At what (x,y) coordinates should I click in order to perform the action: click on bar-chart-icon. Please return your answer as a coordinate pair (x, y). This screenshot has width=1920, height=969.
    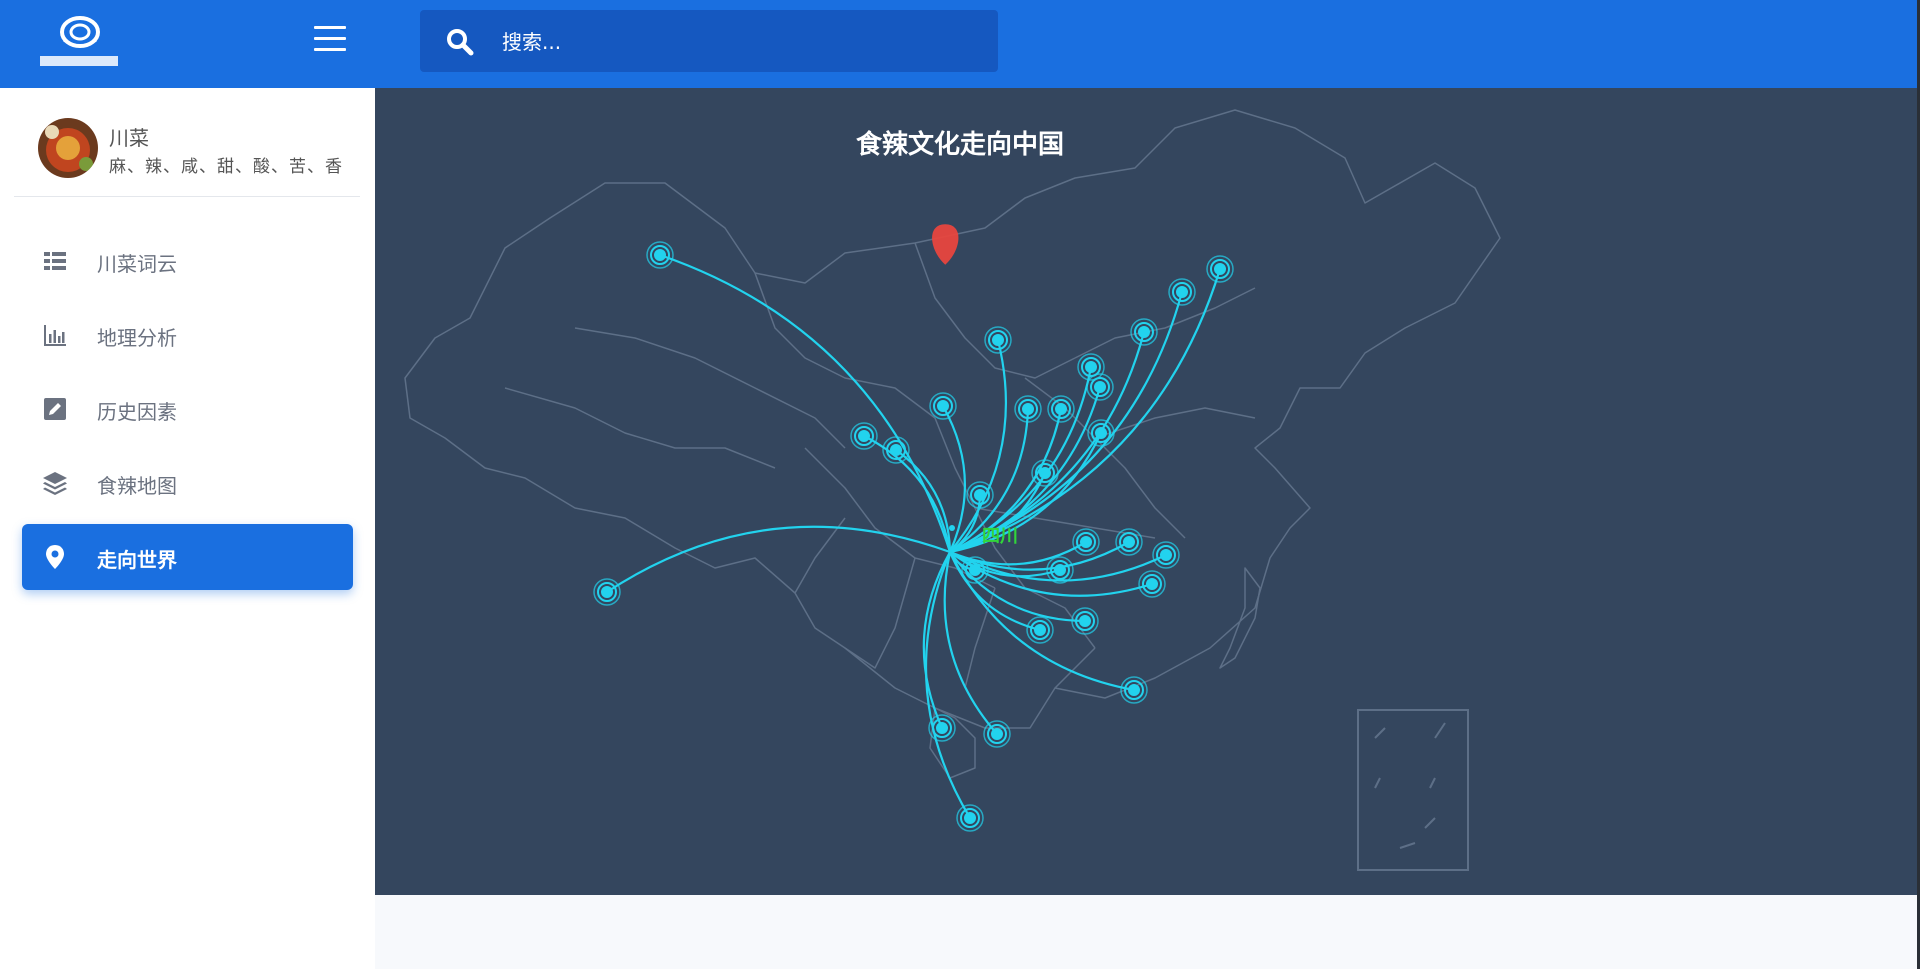
    Looking at the image, I should click on (55, 335).